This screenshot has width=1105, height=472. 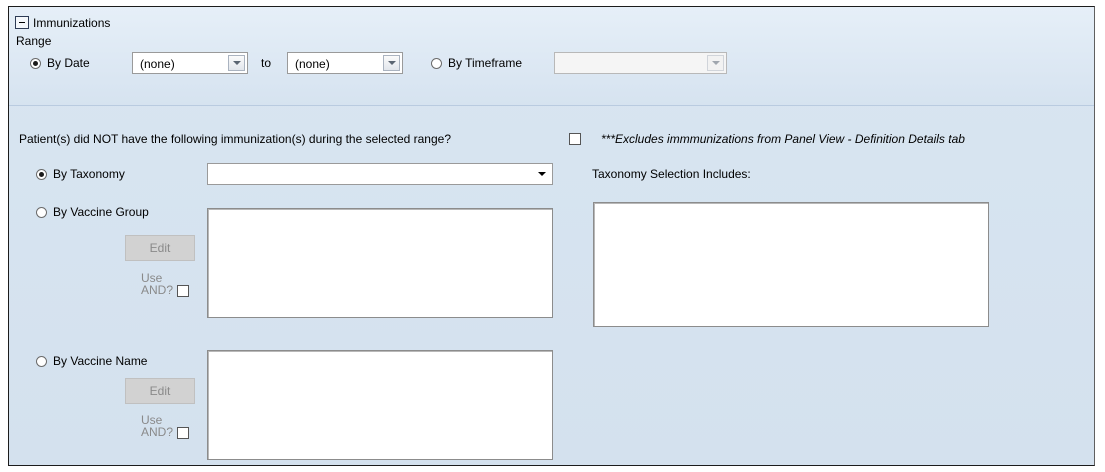 What do you see at coordinates (671, 174) in the screenshot?
I see `taxonomy-includes-label: Taxonomy Selection Includes:` at bounding box center [671, 174].